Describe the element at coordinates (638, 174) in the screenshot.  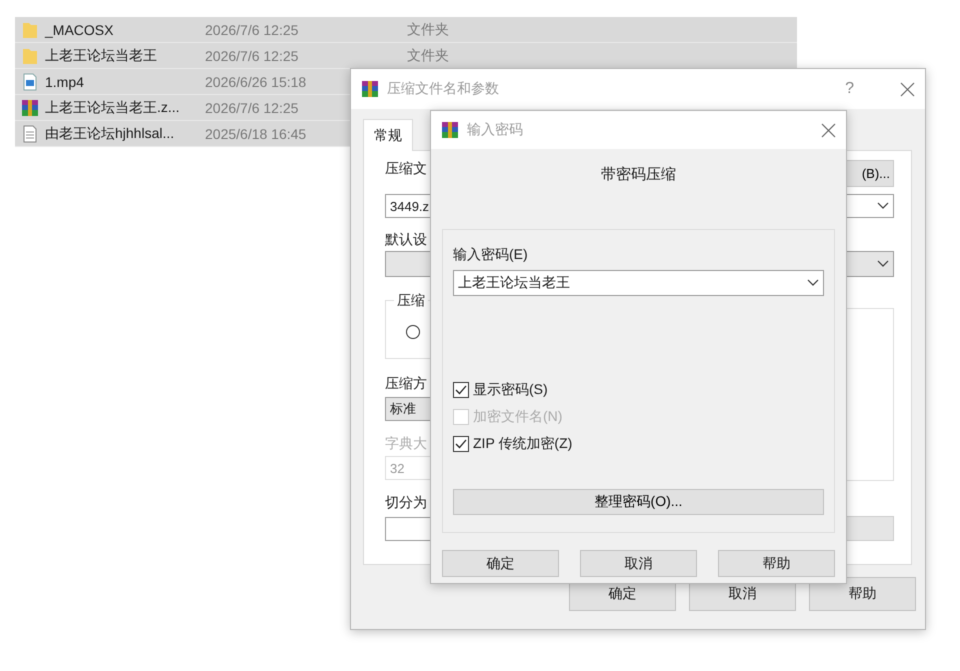
I see `dialog-heading: 带密码压缩` at that location.